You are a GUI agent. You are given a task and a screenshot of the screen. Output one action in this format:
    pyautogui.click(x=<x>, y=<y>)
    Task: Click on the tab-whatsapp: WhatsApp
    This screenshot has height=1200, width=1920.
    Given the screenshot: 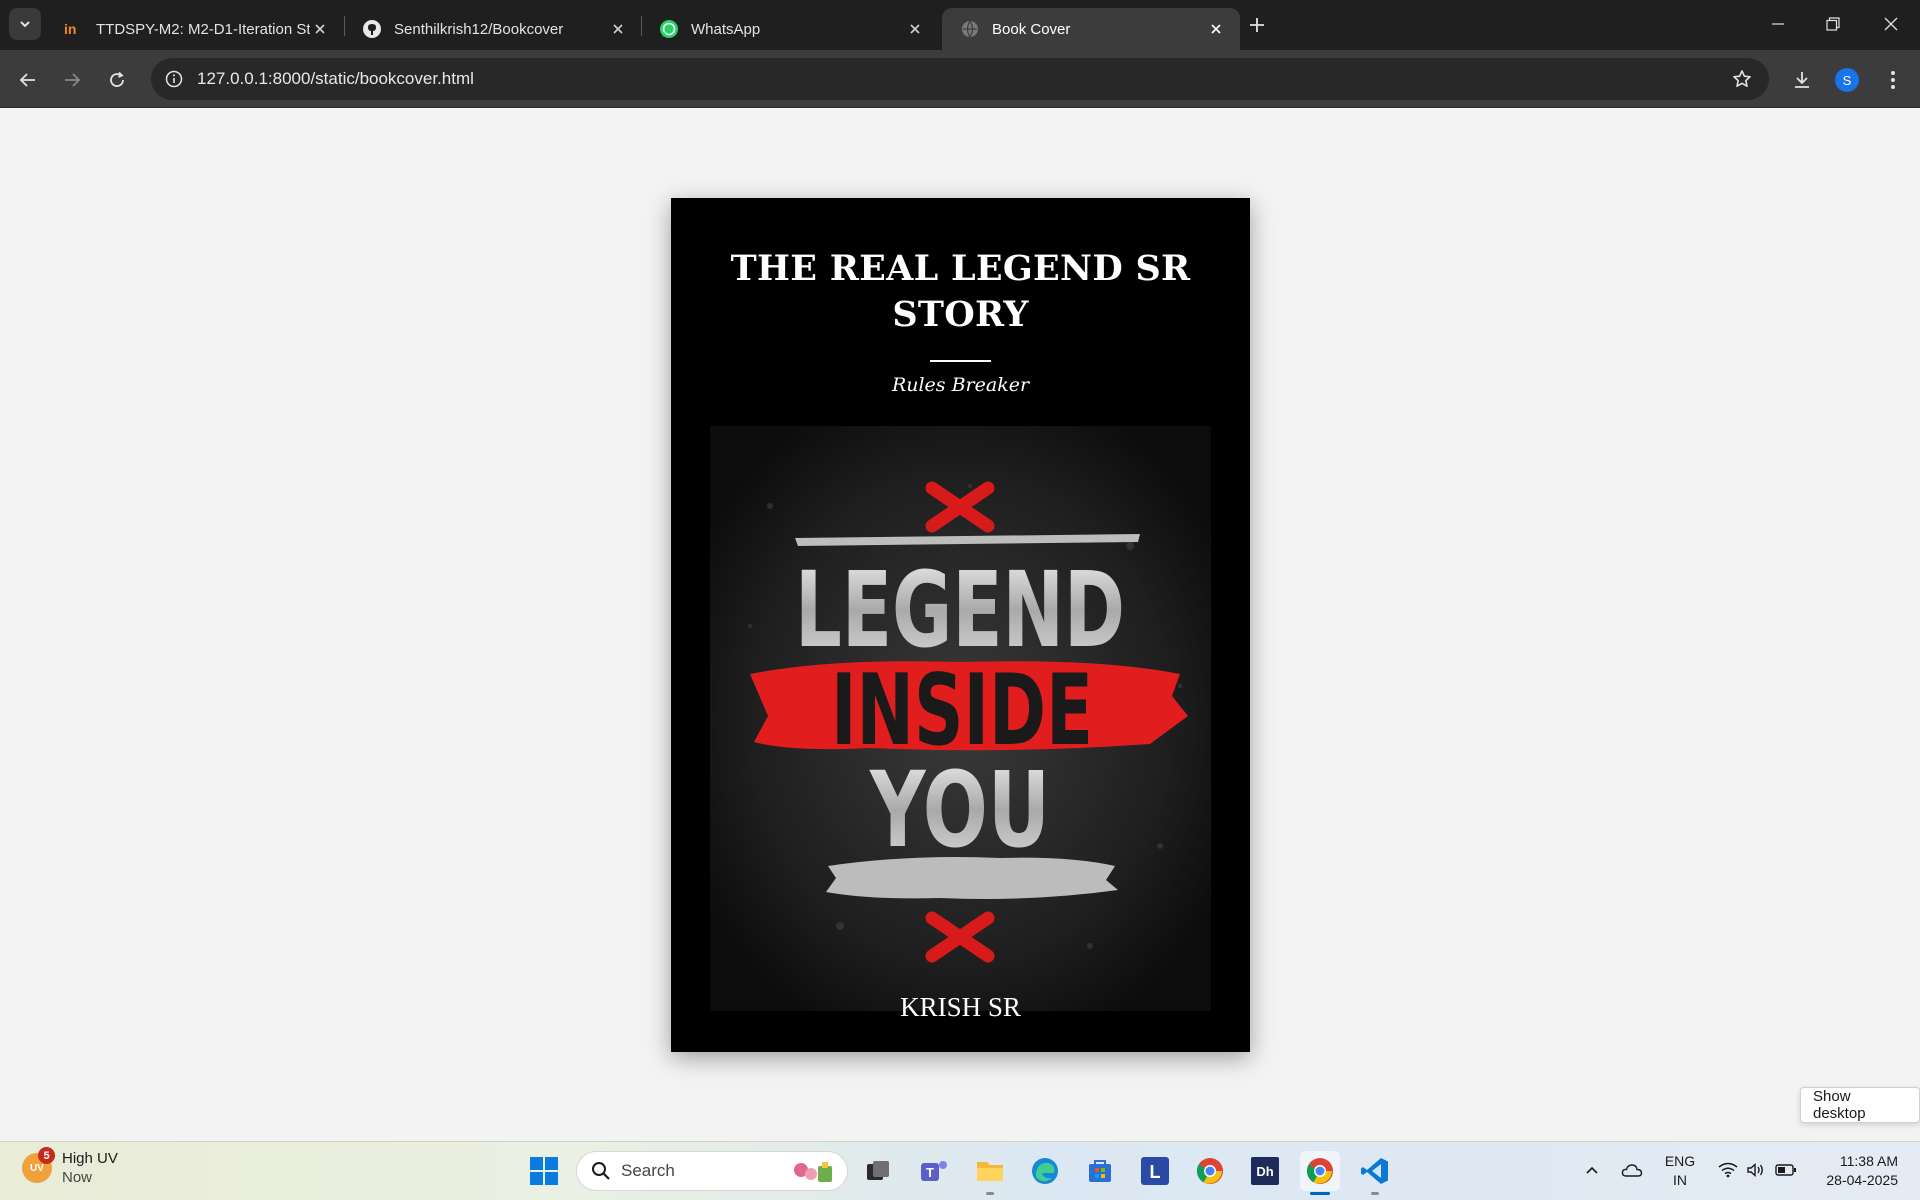 What is the action you would take?
    pyautogui.click(x=790, y=29)
    